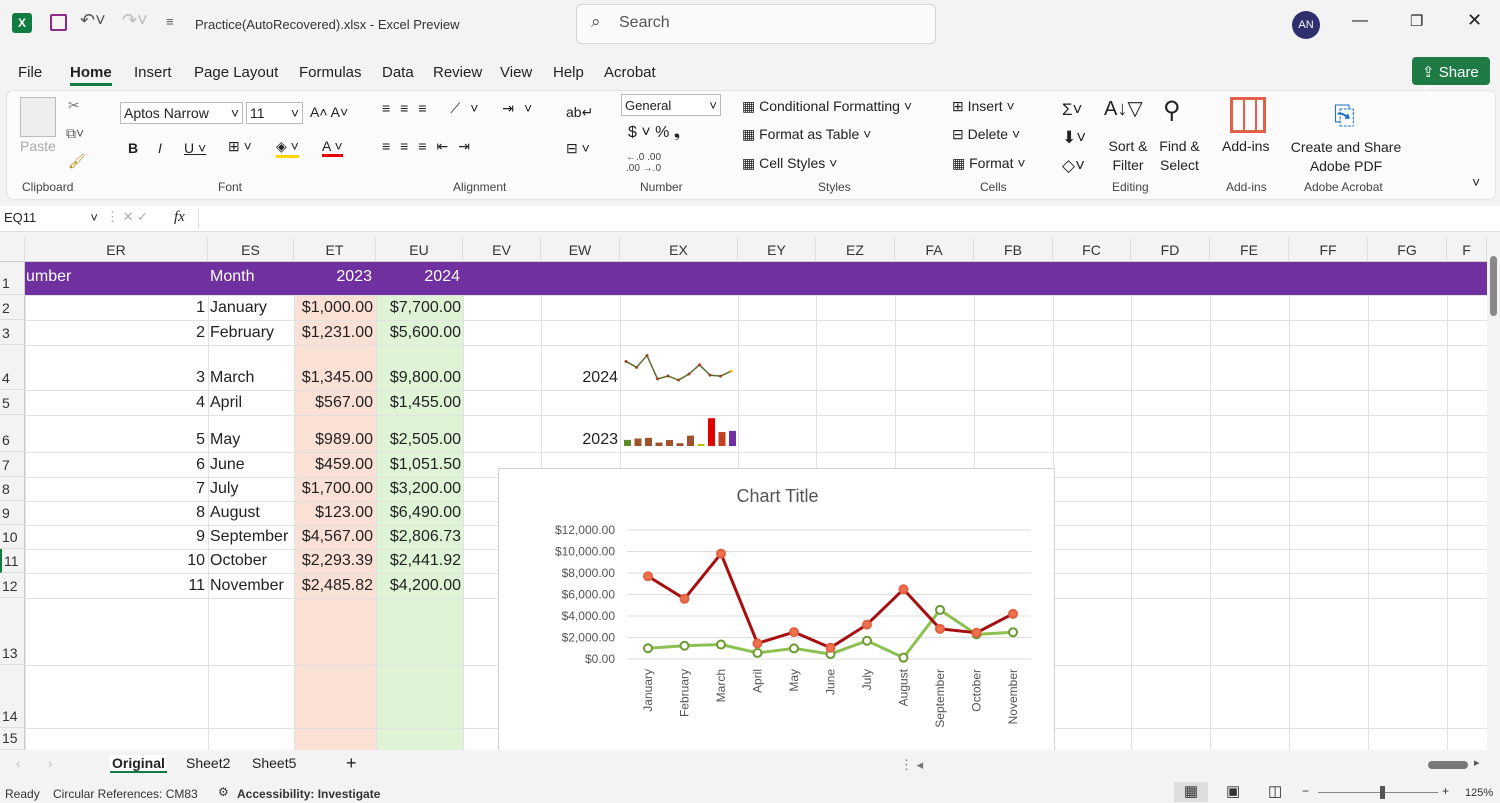 The image size is (1500, 803). Describe the element at coordinates (1477, 762) in the screenshot. I see `scroll-right-icon: ▸` at that location.